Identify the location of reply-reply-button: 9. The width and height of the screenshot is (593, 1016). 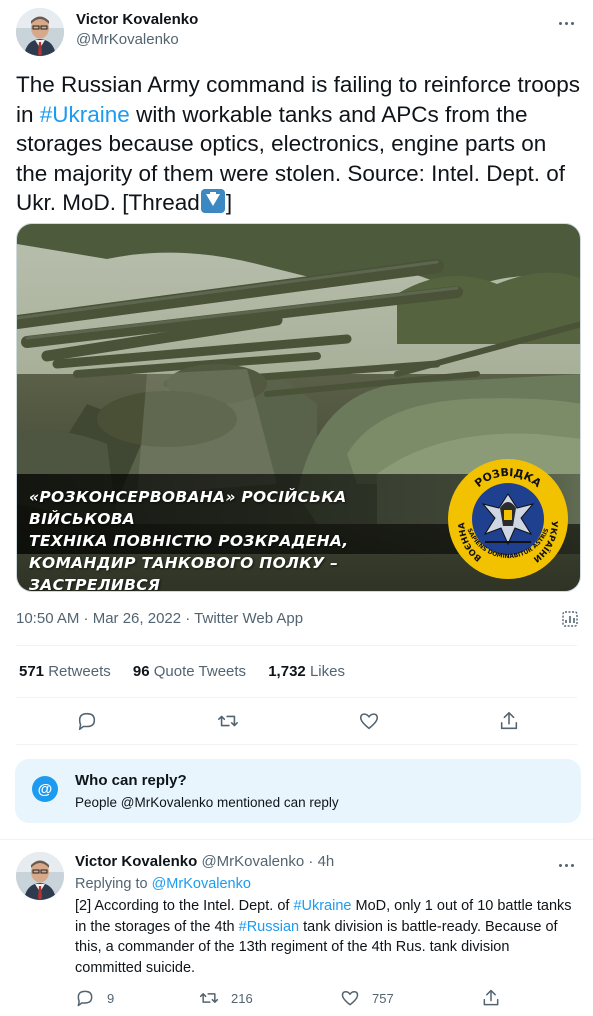
(94, 998).